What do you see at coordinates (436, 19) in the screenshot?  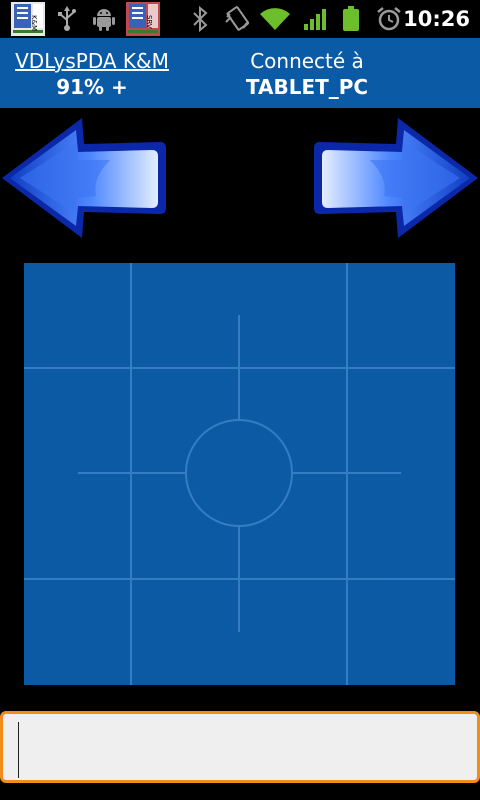 I see `status-clock: 10:26` at bounding box center [436, 19].